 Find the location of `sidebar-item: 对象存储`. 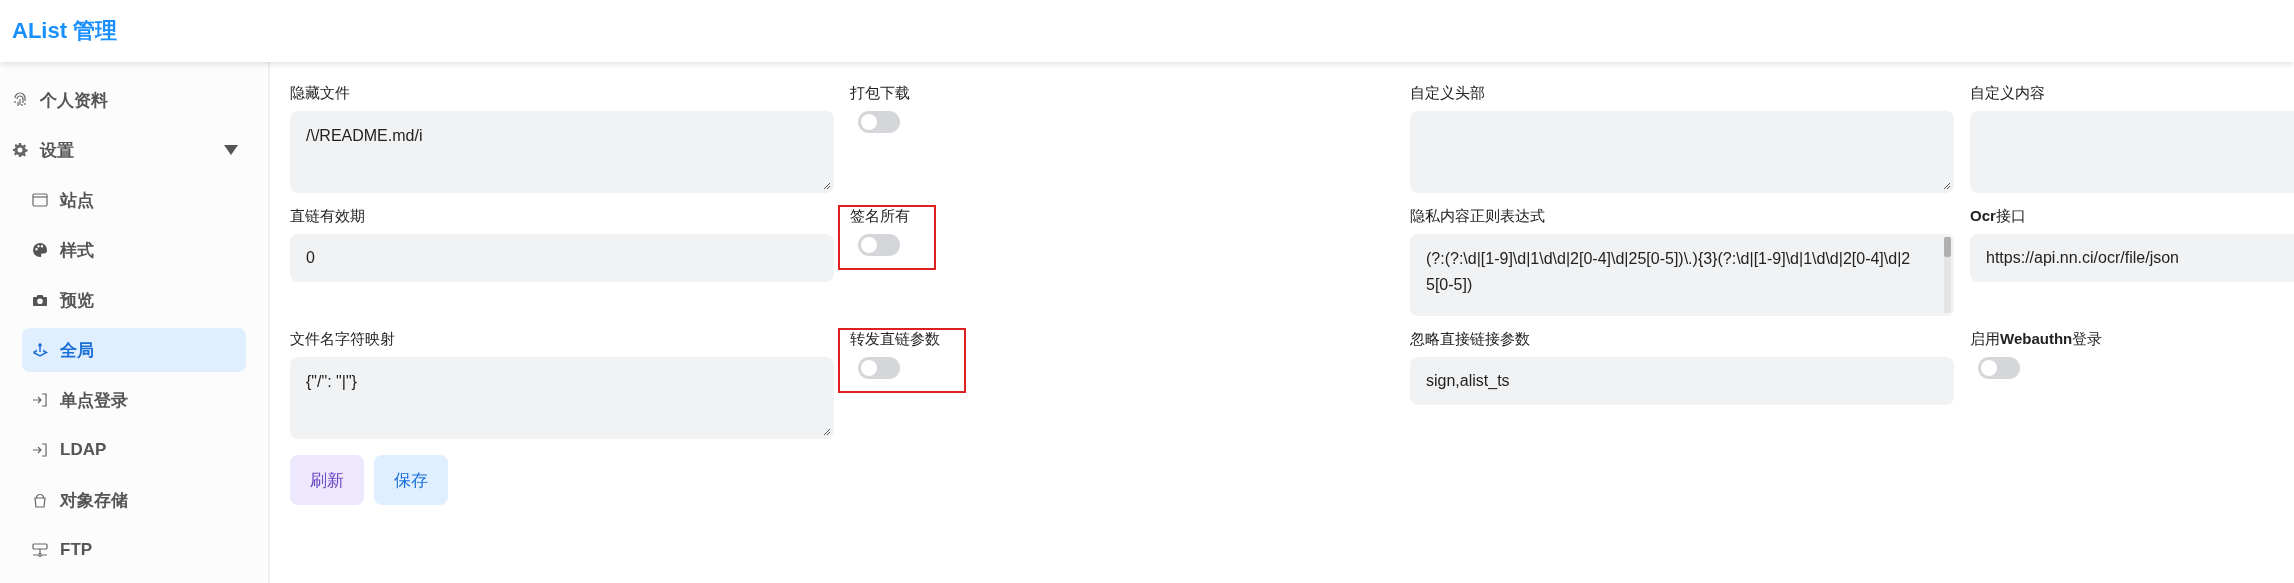

sidebar-item: 对象存储 is located at coordinates (134, 500).